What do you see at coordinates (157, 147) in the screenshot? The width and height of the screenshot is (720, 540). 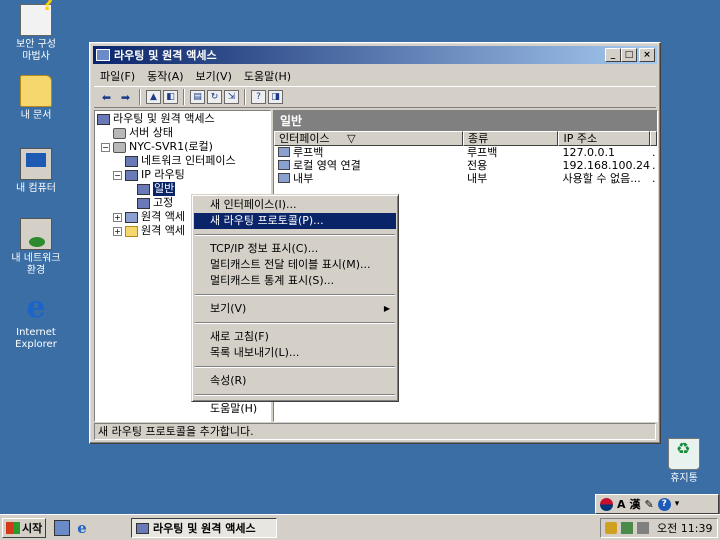 I see `tree-item-server: − NYC-SVR1(로컬)` at bounding box center [157, 147].